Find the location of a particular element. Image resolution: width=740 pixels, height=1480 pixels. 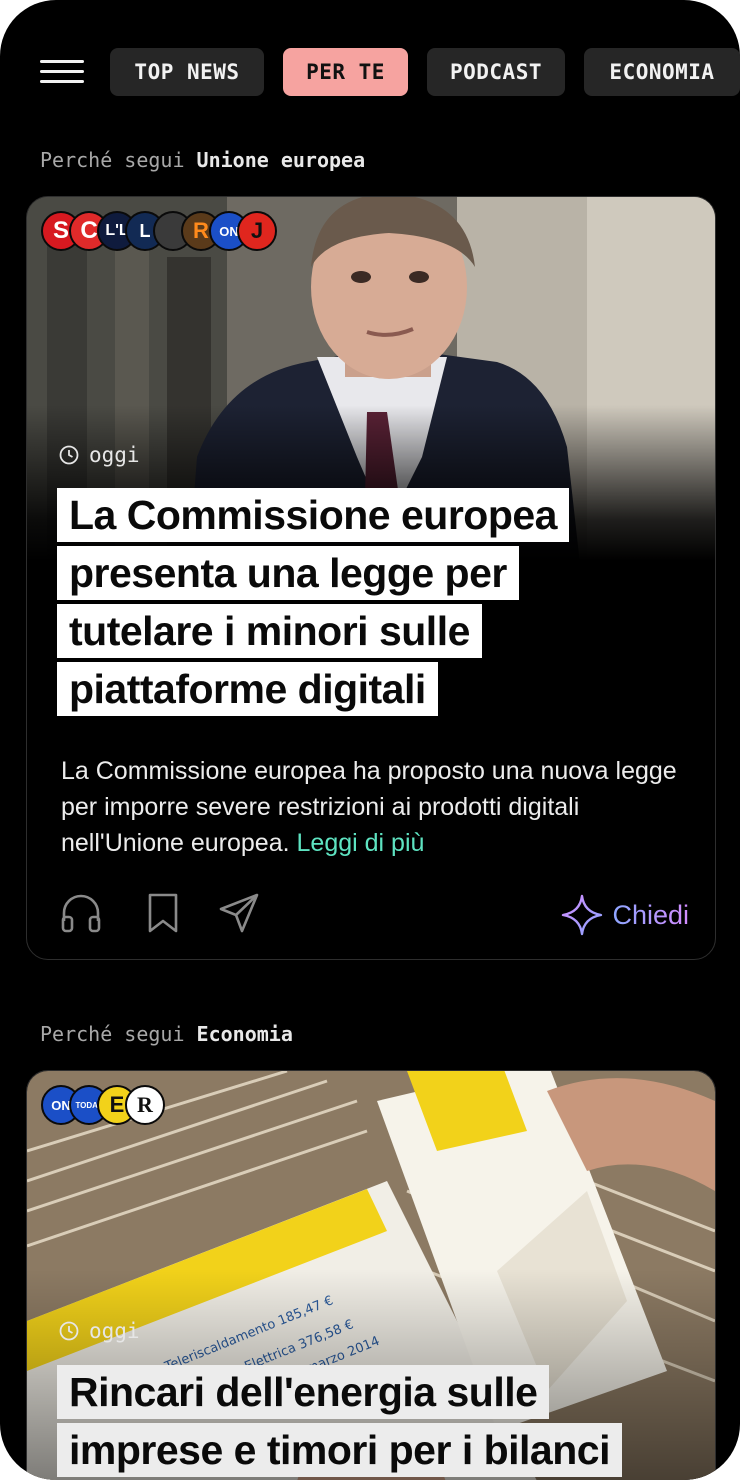

source-logo: J is located at coordinates (257, 231).